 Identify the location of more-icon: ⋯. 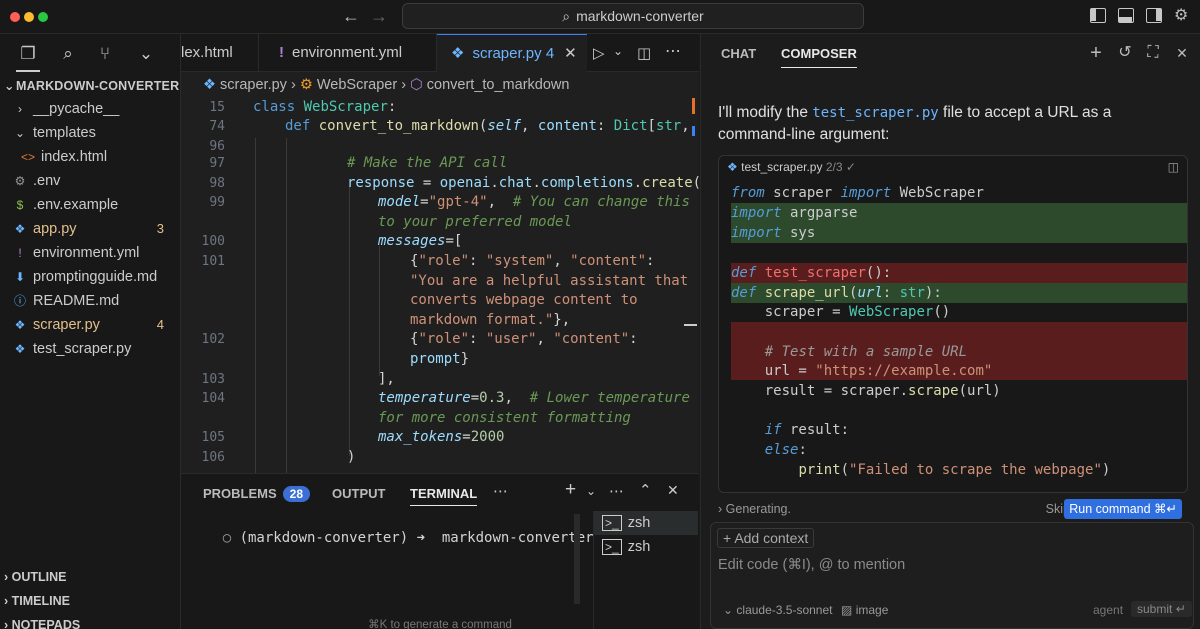
(500, 491).